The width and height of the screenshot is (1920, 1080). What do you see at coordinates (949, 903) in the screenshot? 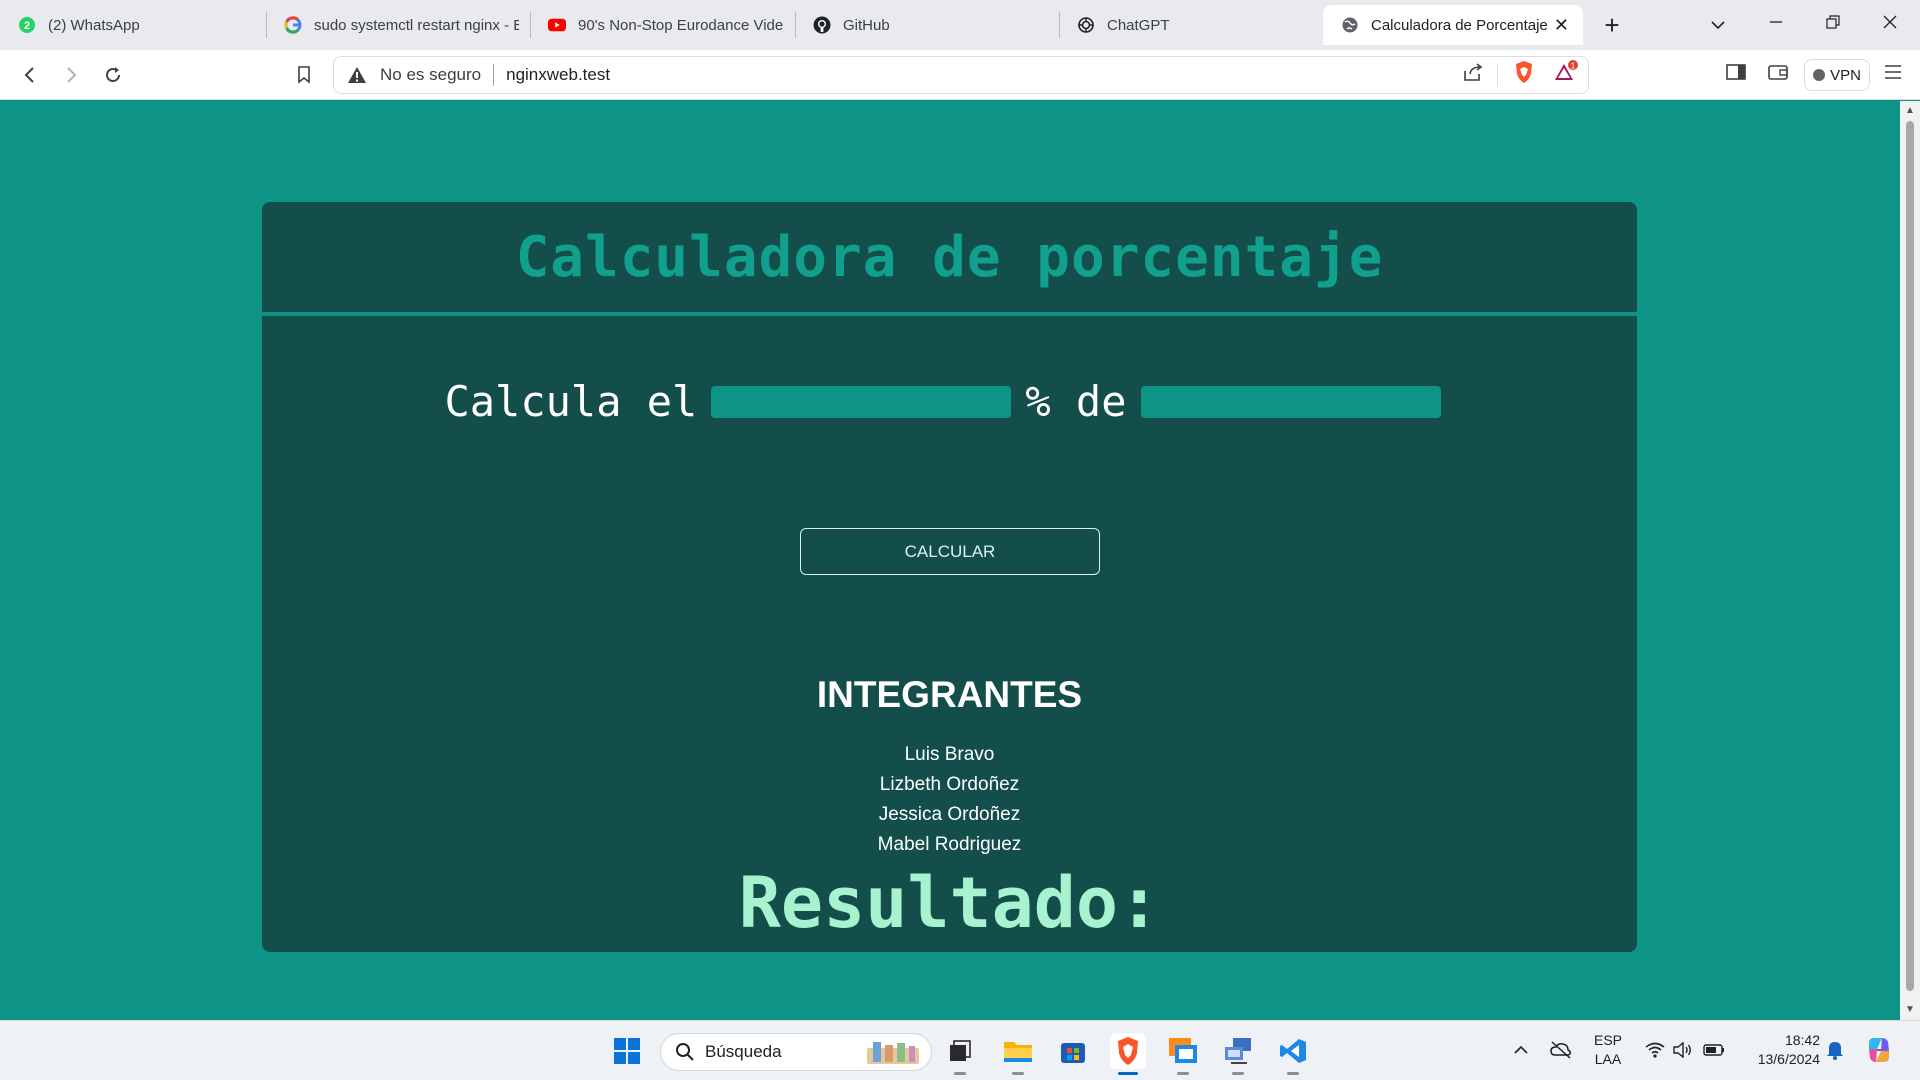
I see `result-label: Resultado:` at bounding box center [949, 903].